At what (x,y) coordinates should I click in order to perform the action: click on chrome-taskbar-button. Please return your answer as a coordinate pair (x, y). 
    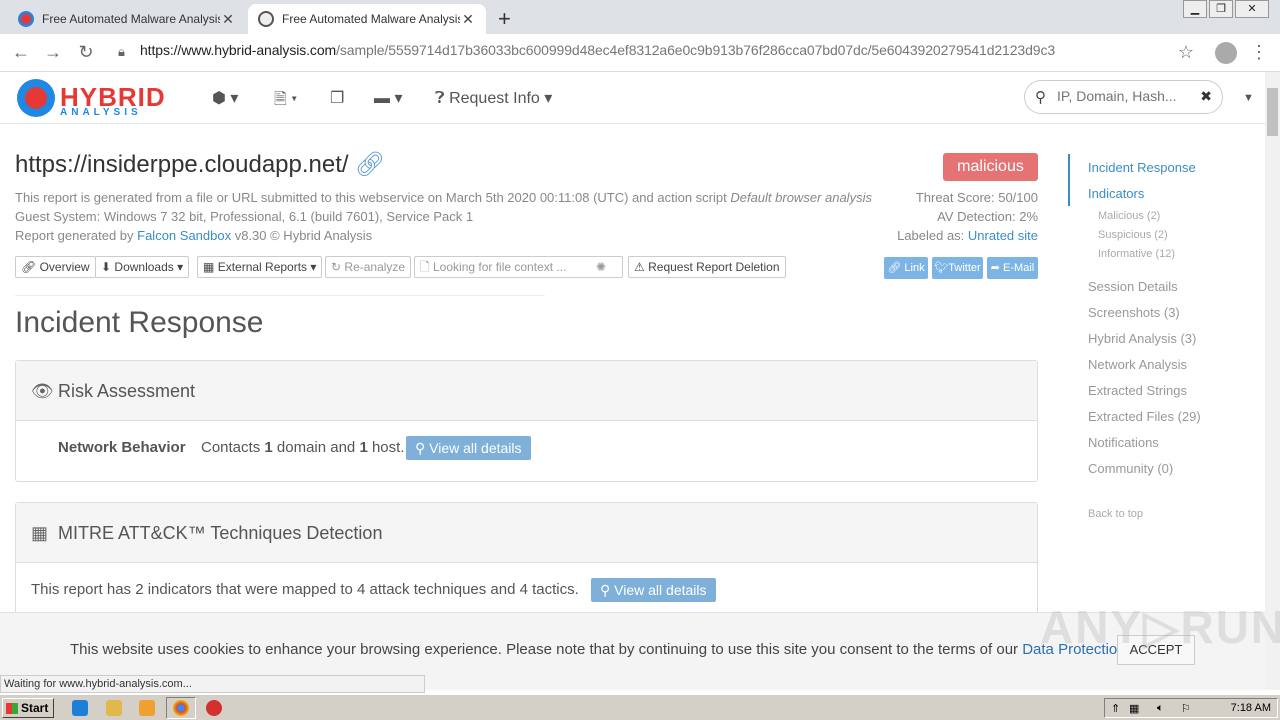
    Looking at the image, I should click on (181, 708).